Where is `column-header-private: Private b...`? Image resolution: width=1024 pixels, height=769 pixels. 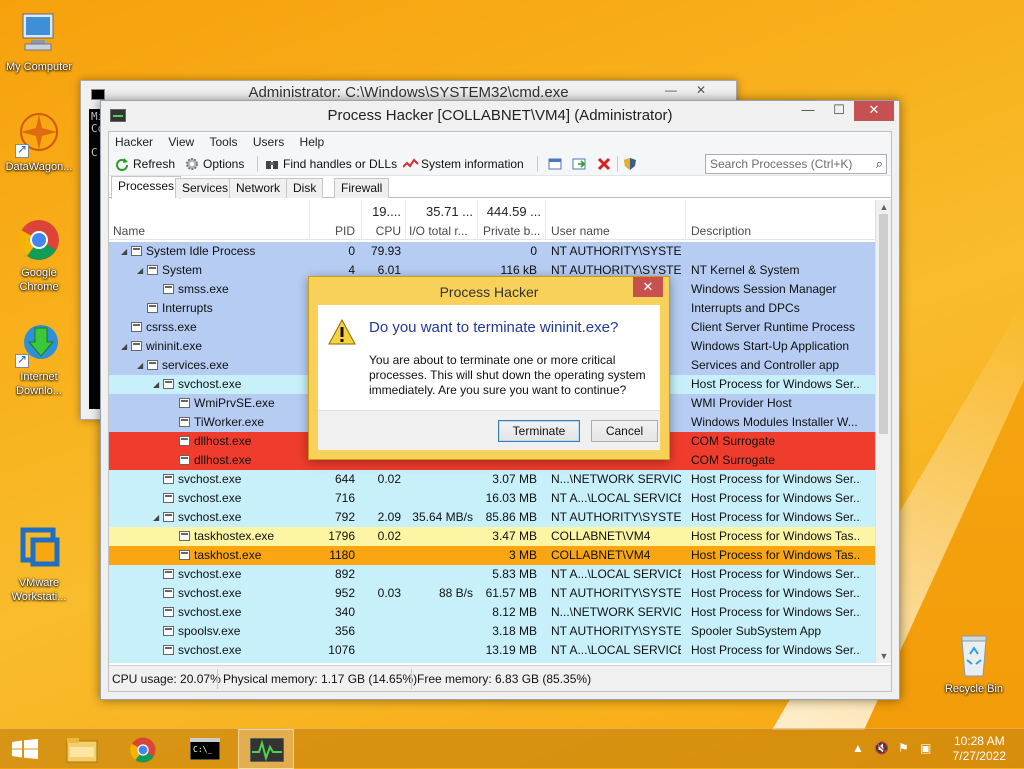 column-header-private: Private b... is located at coordinates (514, 231).